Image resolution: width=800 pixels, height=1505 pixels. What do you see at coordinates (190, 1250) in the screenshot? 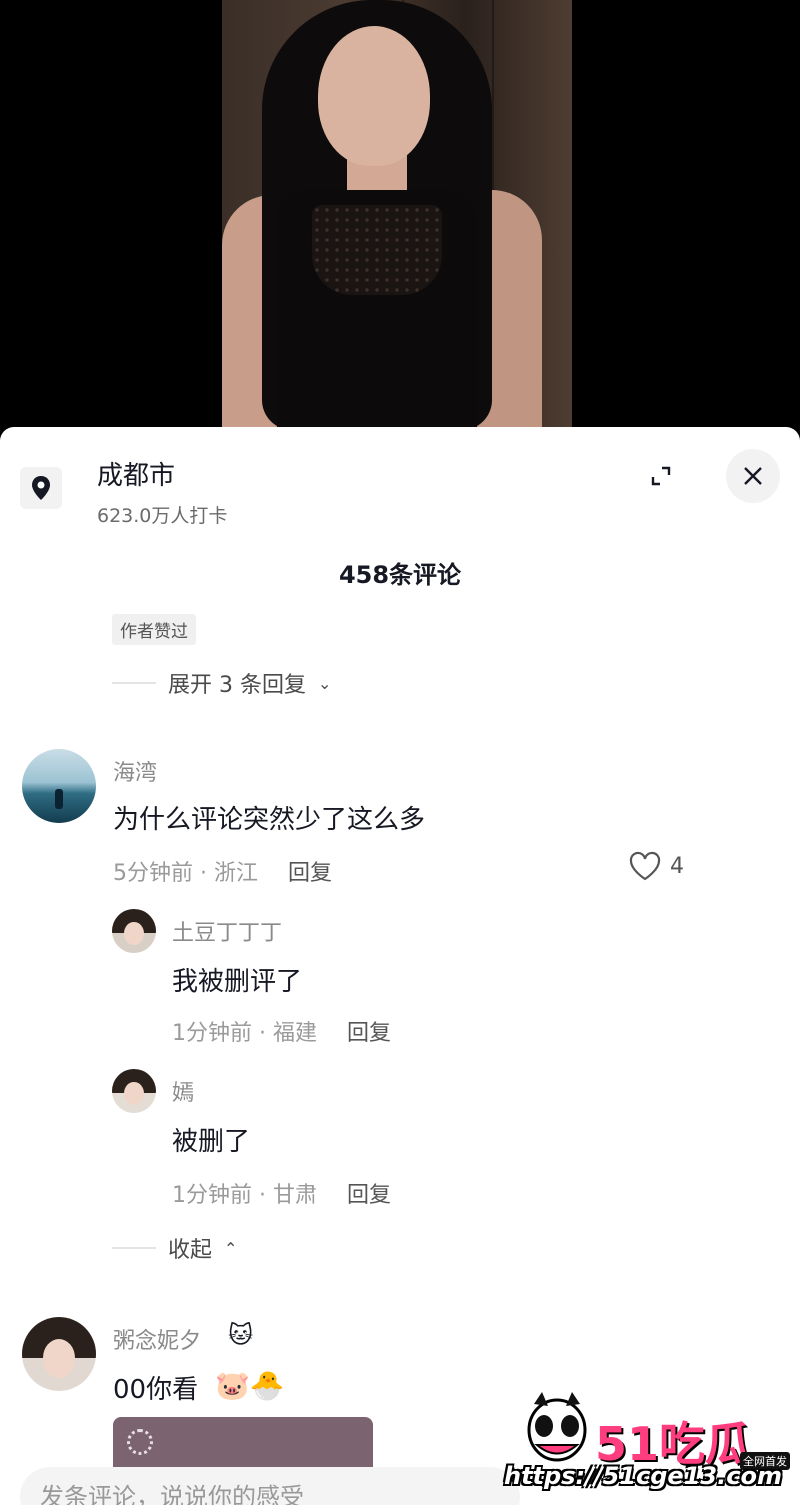
I see `collapse-label: 收起` at bounding box center [190, 1250].